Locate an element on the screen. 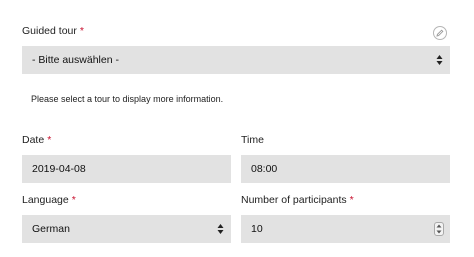  number-stepper is located at coordinates (439, 229).